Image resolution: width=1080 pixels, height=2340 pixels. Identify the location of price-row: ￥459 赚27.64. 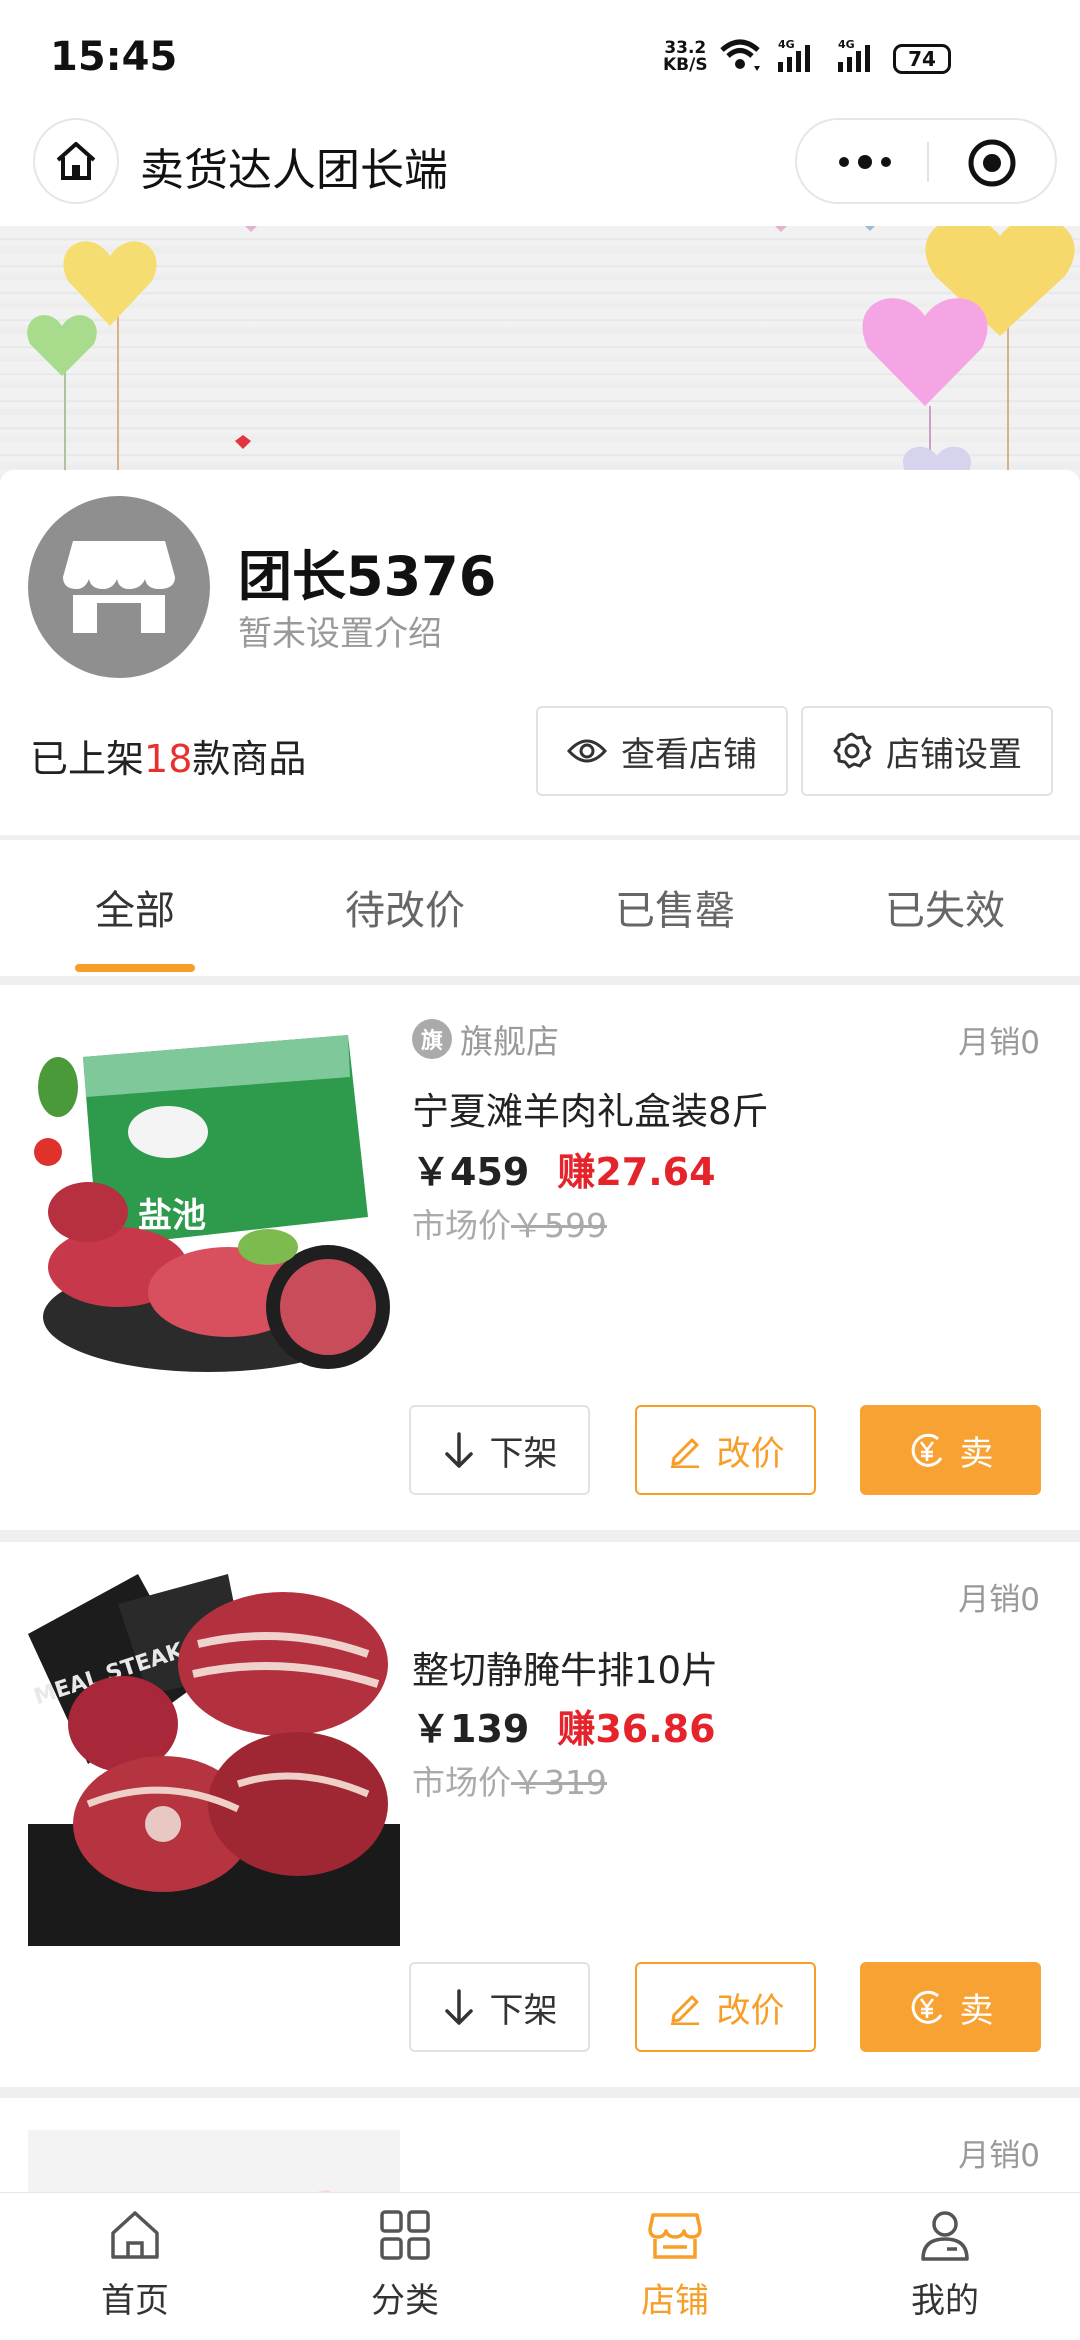
(564, 1168).